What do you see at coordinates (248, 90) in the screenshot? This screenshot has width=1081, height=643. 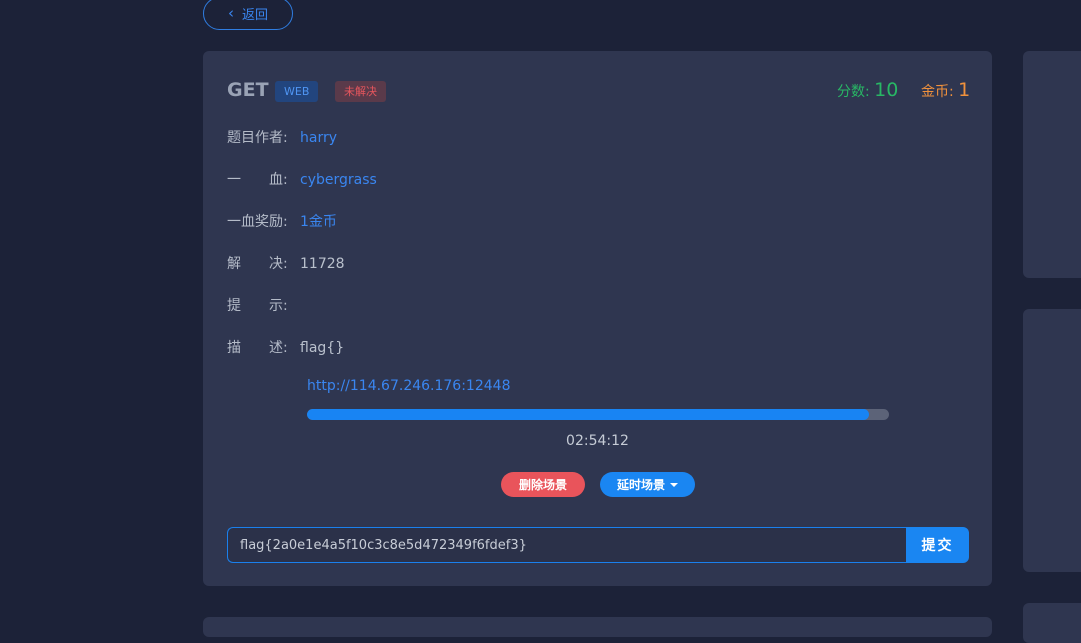 I see `challenge-title: GET` at bounding box center [248, 90].